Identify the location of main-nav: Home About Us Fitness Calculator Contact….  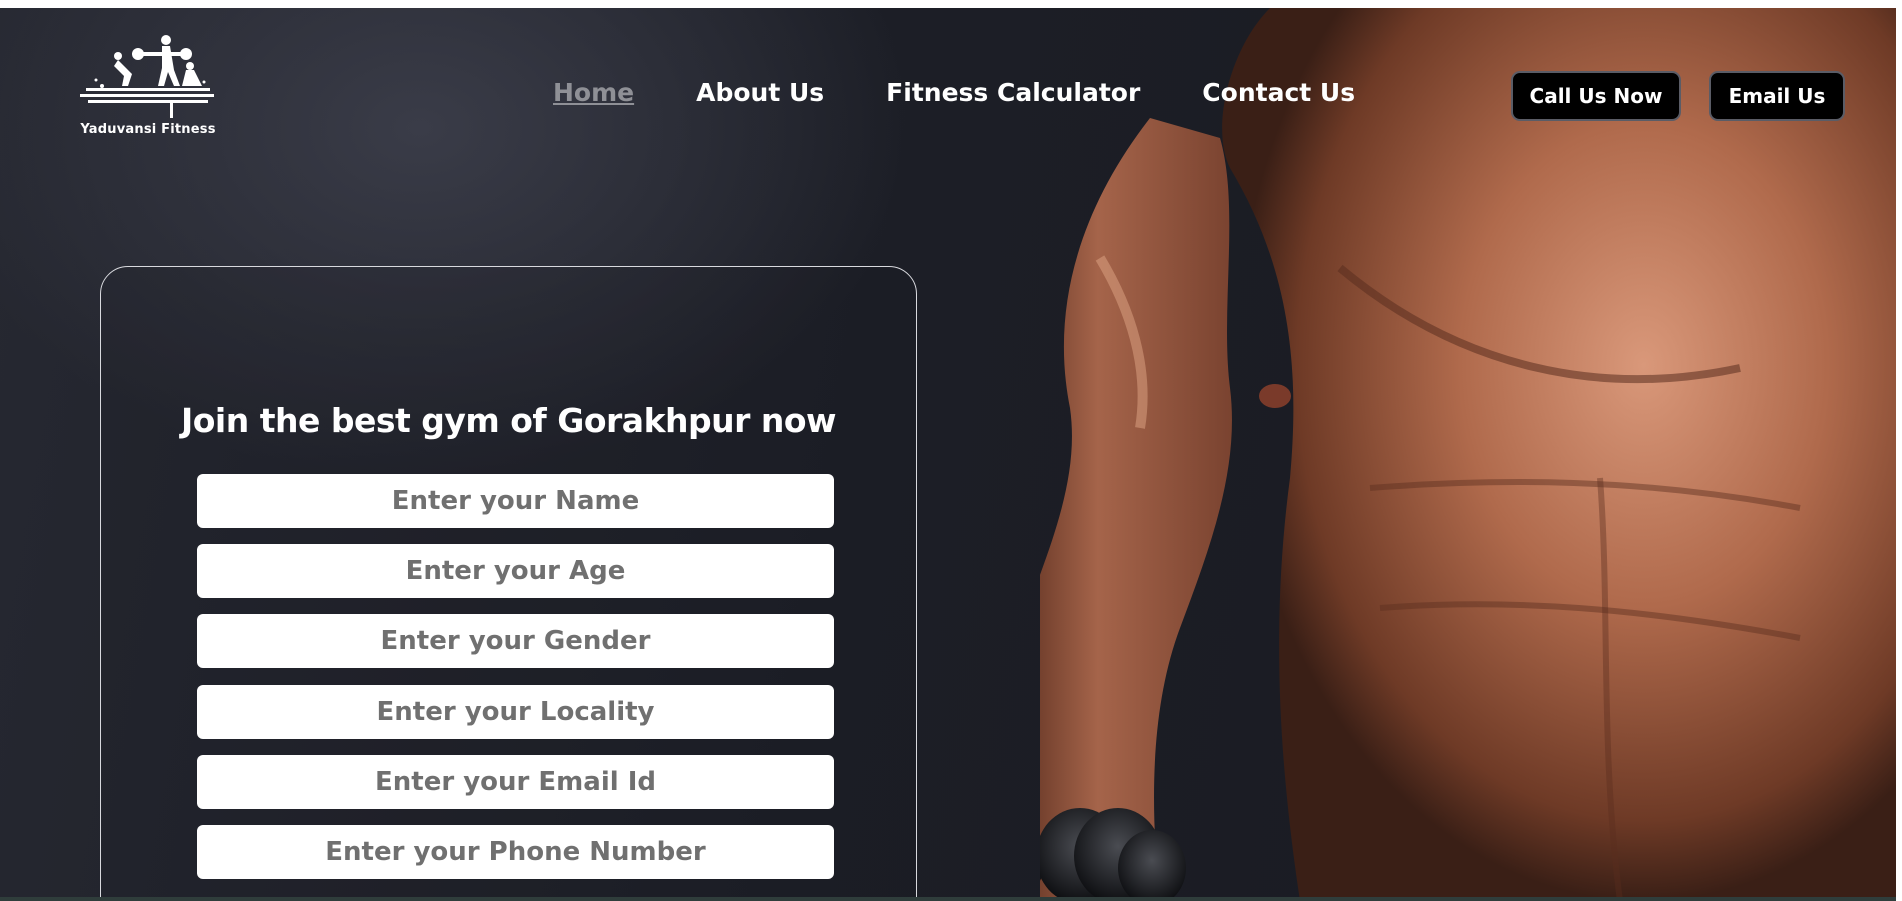
(985, 92).